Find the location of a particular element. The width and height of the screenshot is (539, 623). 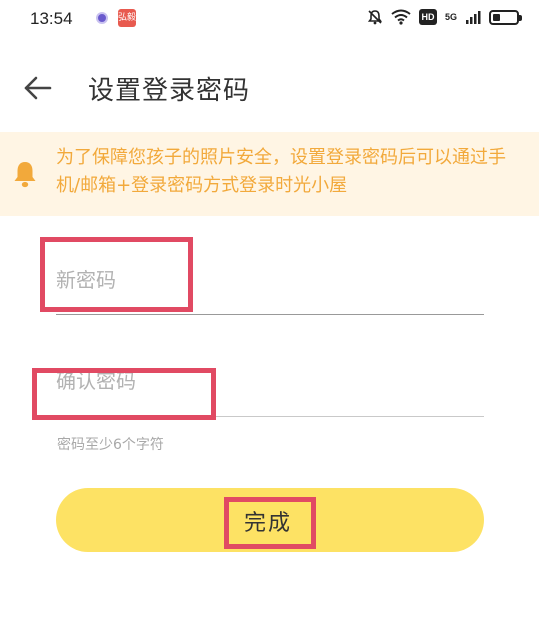

mute-bell-icon is located at coordinates (375, 17).